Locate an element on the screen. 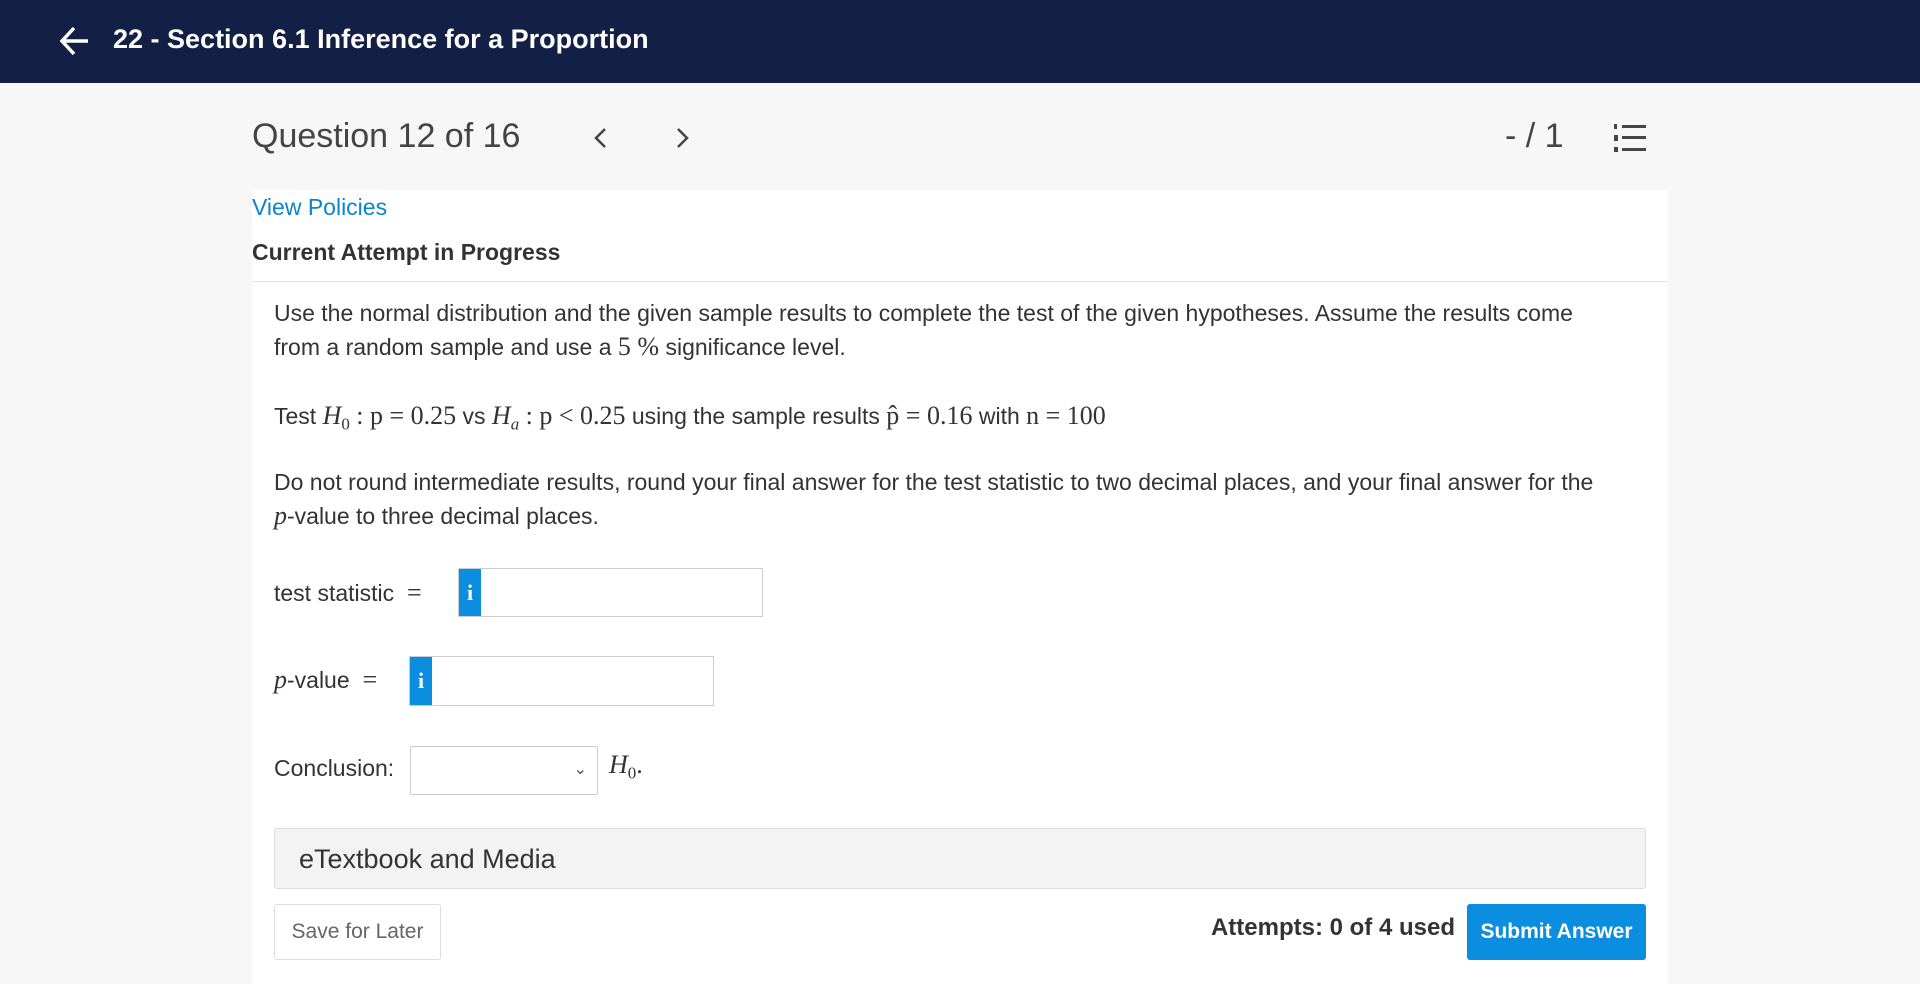 Image resolution: width=1920 pixels, height=984 pixels. null-hypothesis: : p = 0.25 is located at coordinates (406, 415).